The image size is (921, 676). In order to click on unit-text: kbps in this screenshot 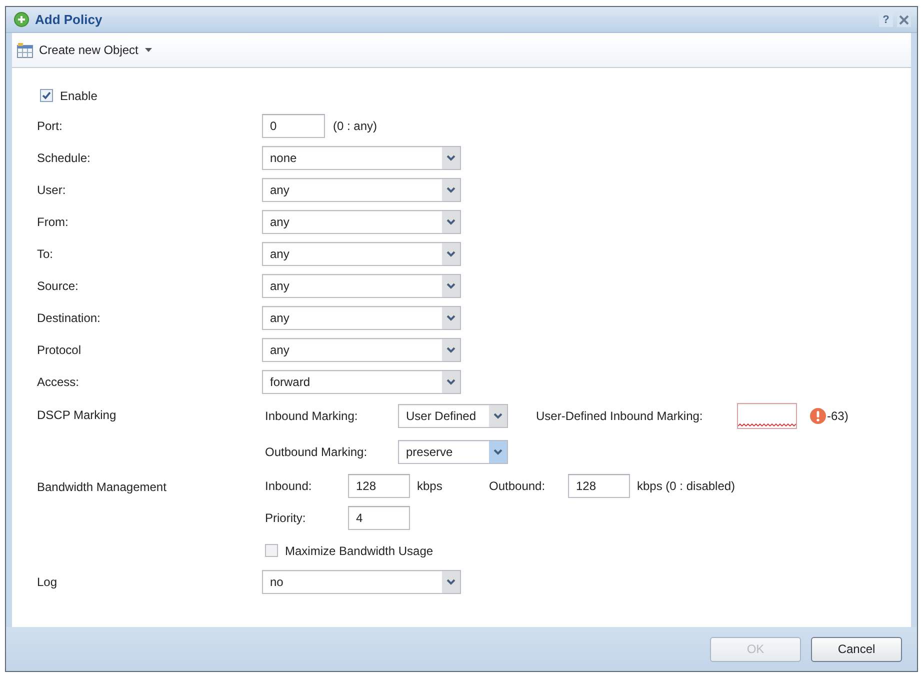, I will do `click(430, 486)`.